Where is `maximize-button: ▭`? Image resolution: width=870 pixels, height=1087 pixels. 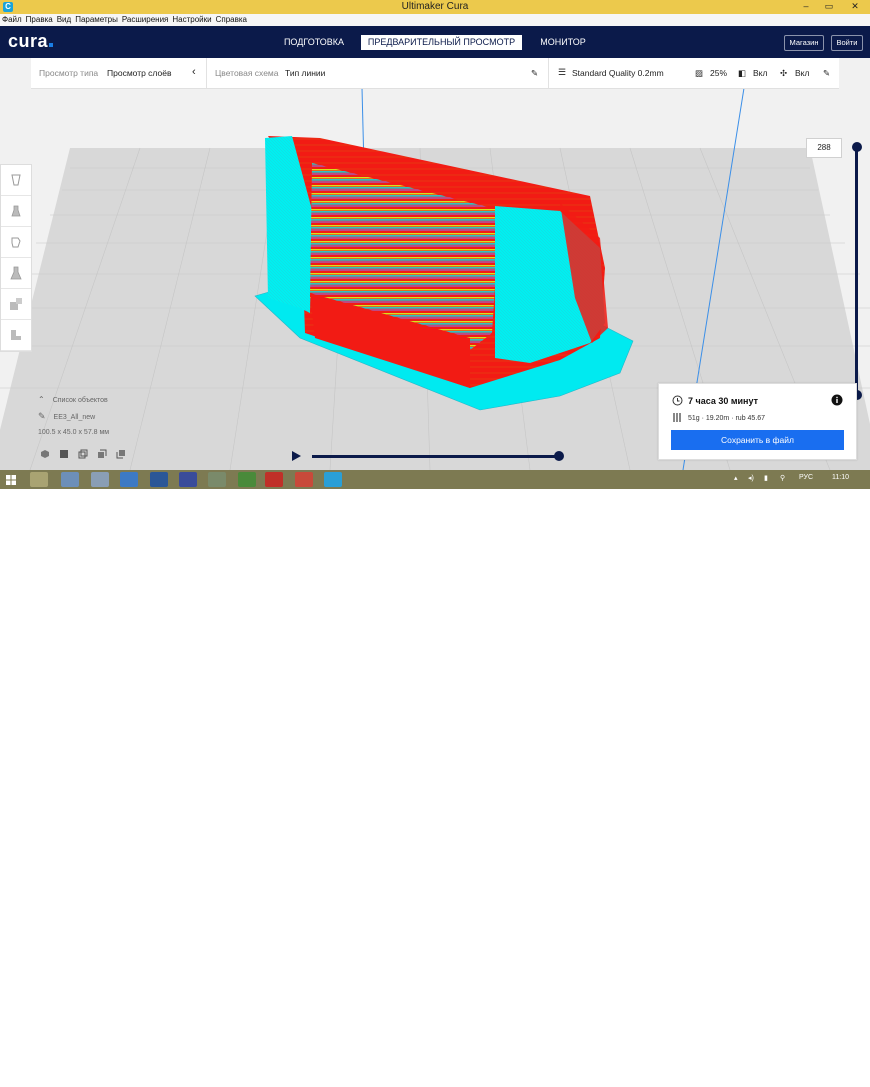 maximize-button: ▭ is located at coordinates (829, 7).